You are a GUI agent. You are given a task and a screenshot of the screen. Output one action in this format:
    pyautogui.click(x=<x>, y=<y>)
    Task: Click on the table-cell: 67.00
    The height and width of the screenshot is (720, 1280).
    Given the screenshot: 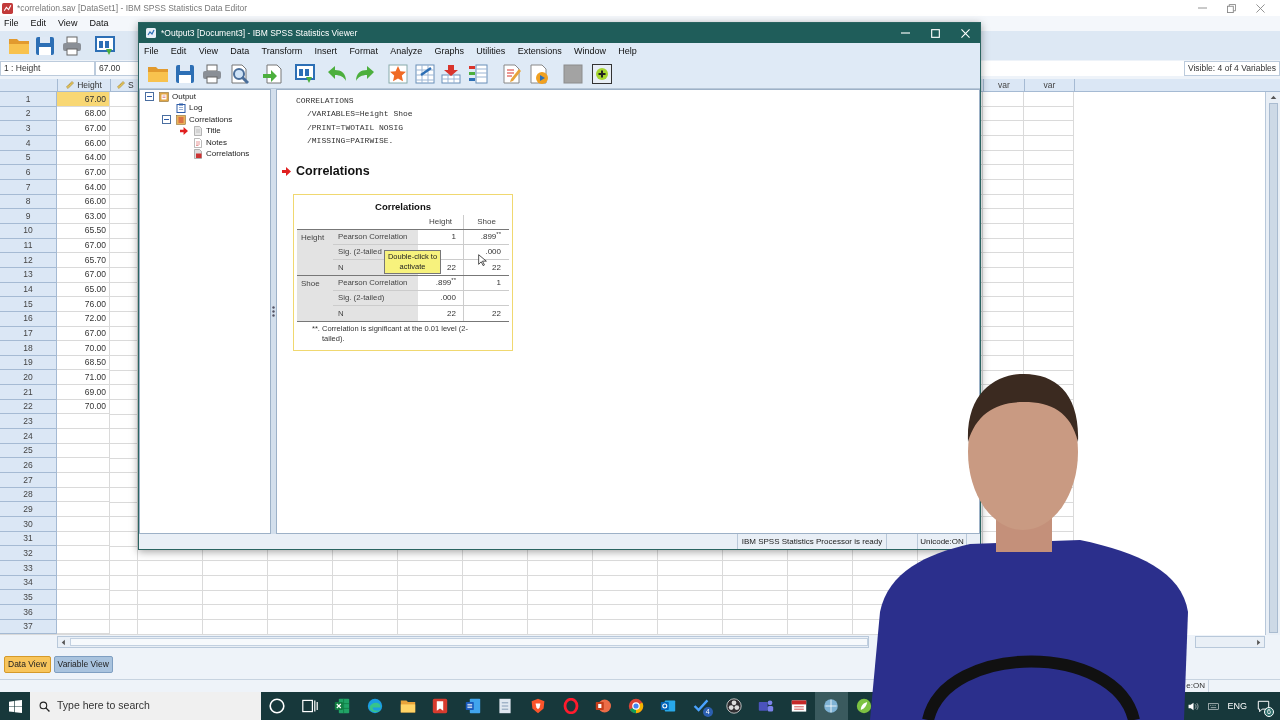 What is the action you would take?
    pyautogui.click(x=83, y=99)
    